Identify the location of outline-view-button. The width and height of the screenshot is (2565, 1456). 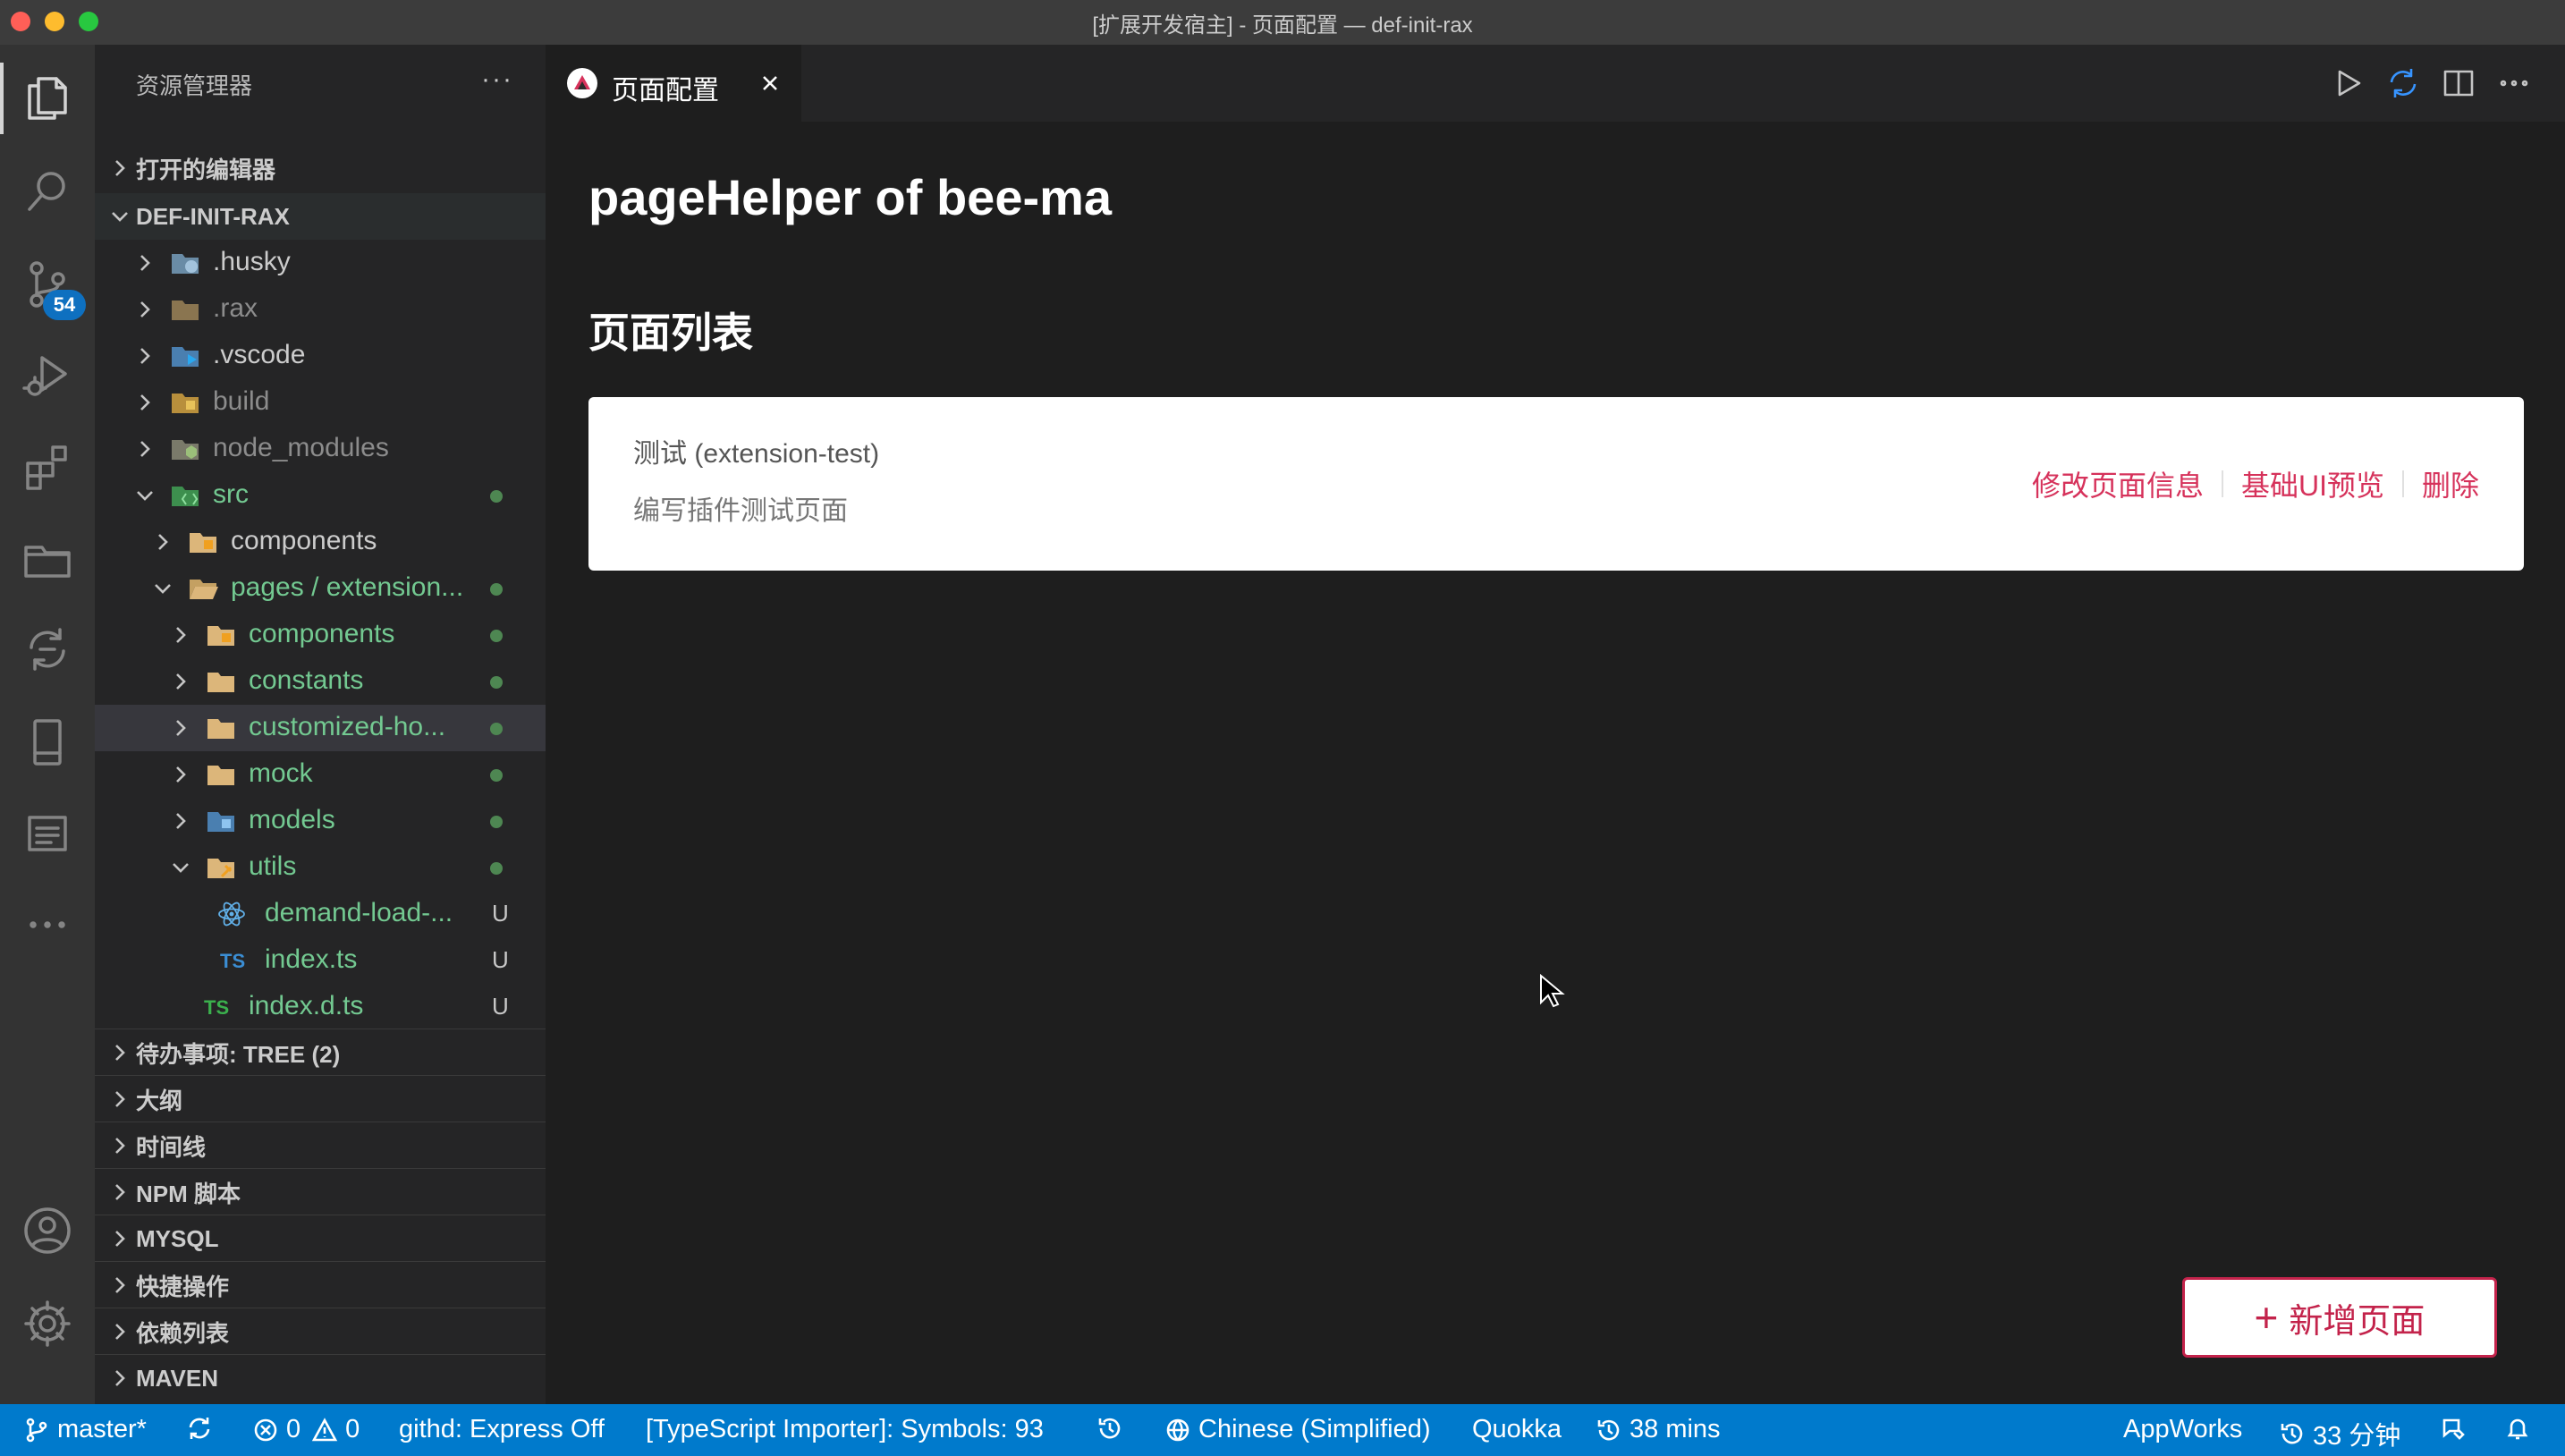
(48, 833).